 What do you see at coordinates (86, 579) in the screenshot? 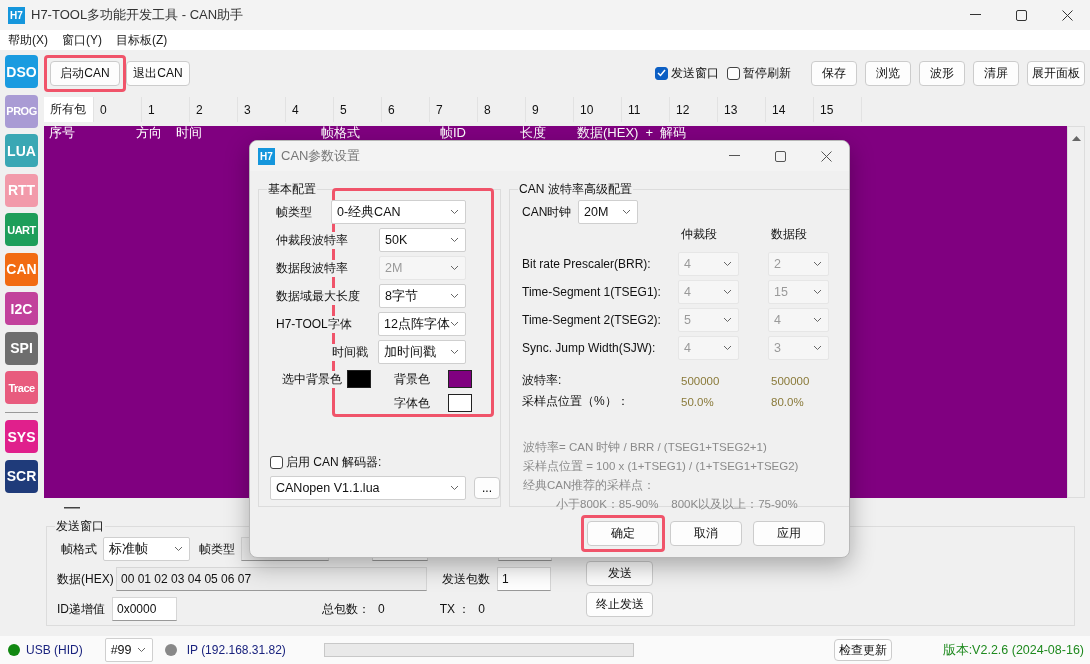
I see `field-label: 数据(HEX)` at bounding box center [86, 579].